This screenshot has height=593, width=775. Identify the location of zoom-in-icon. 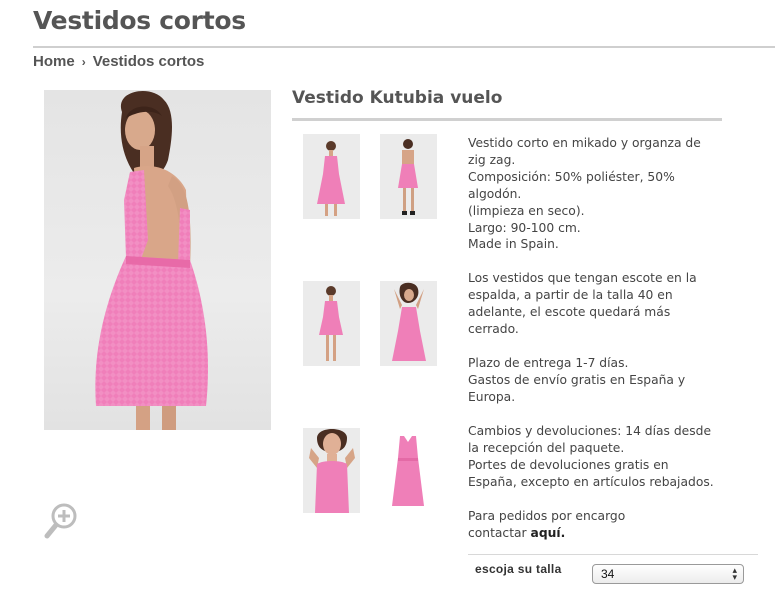
(61, 522).